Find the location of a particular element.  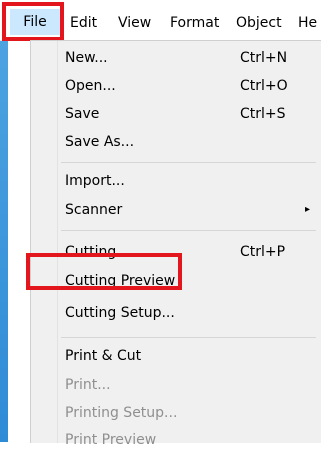

menu-item-label: Save is located at coordinates (82, 114).